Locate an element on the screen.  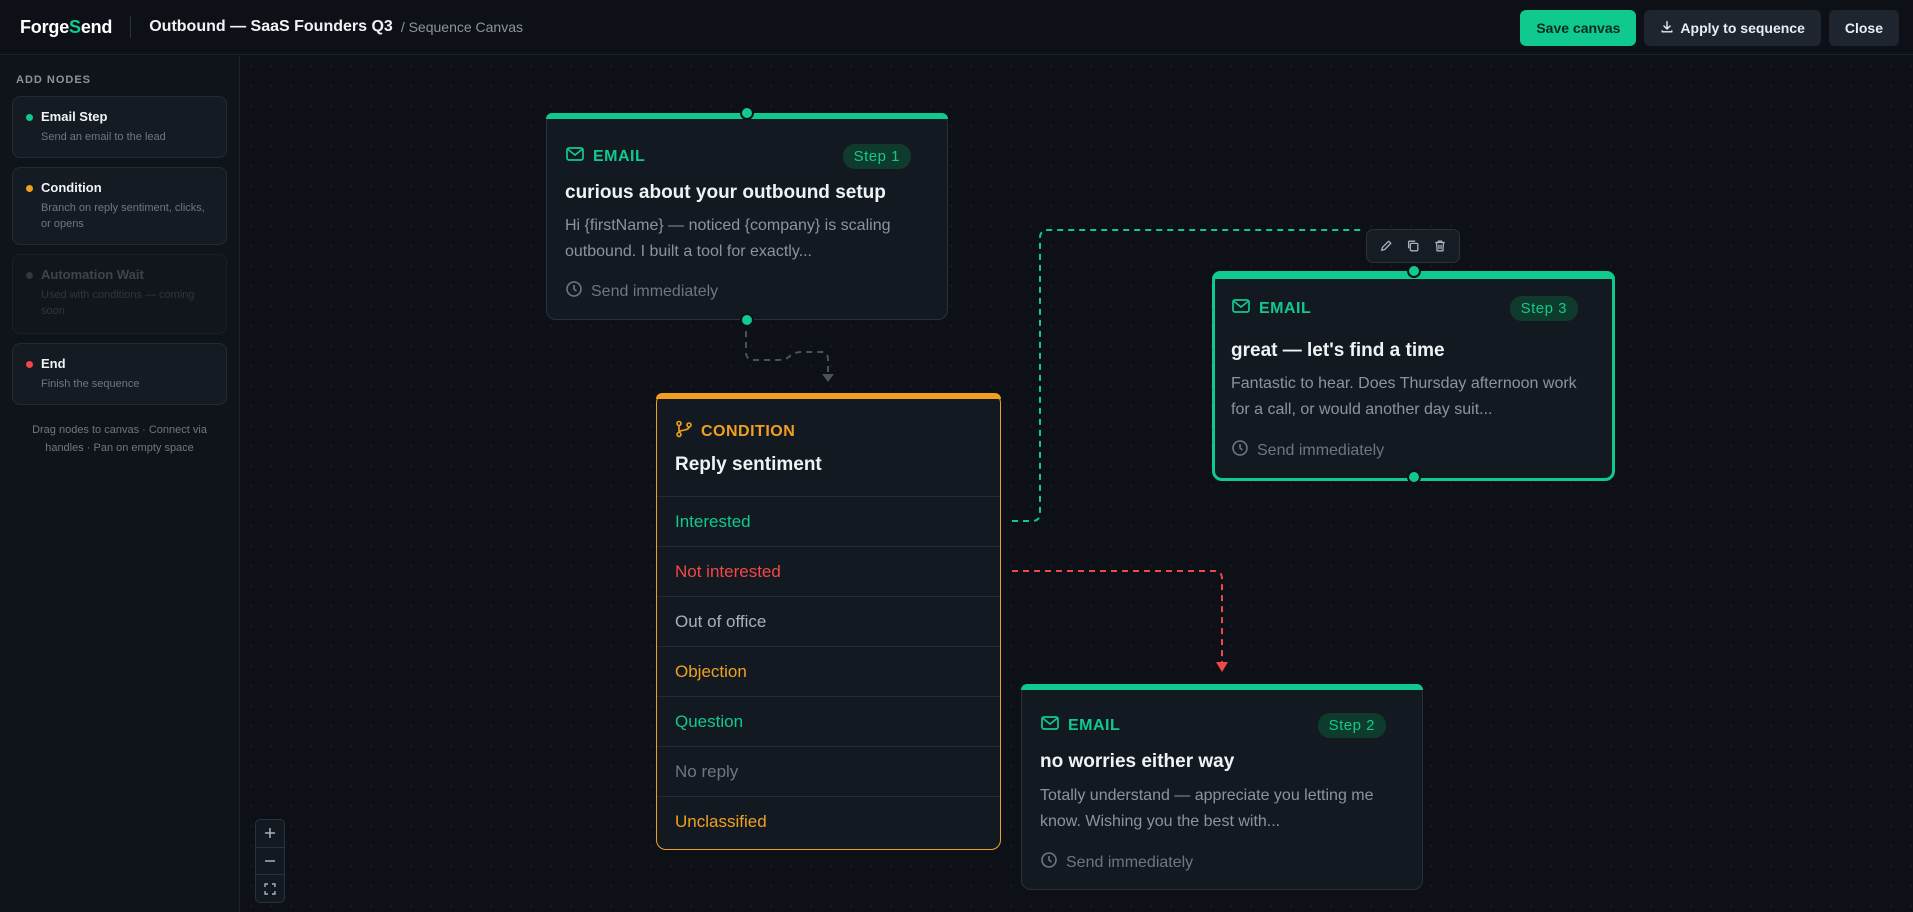
sidebar-heading: ADD NODES is located at coordinates (54, 80).